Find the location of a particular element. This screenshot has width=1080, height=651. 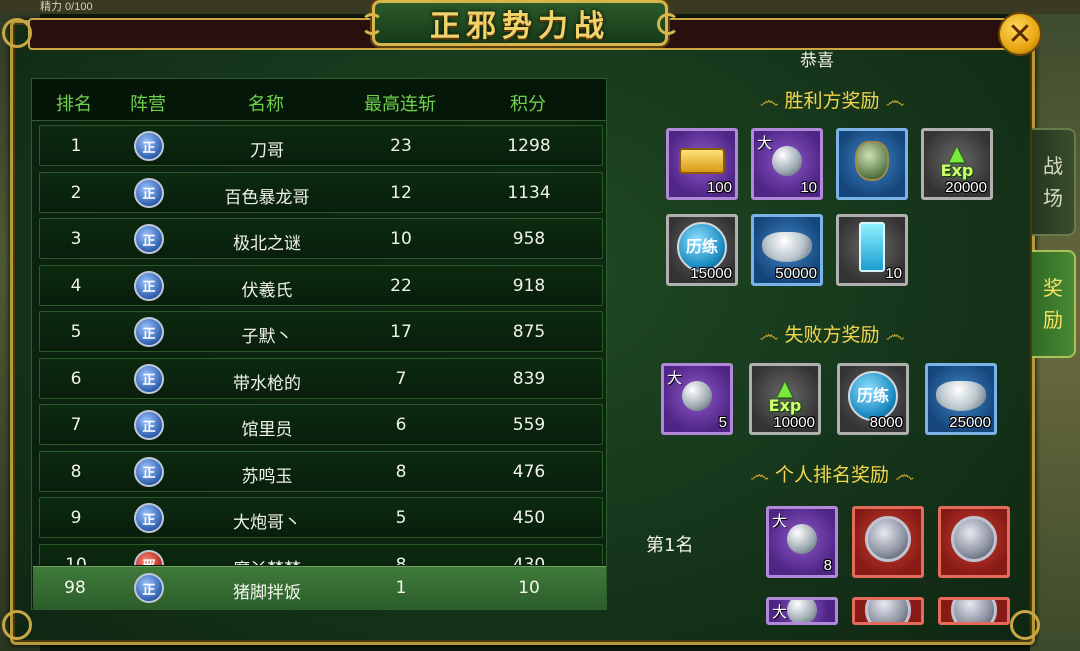

personal-reward-title: ෴ 个人排名奖励 ෴ is located at coordinates (832, 473).